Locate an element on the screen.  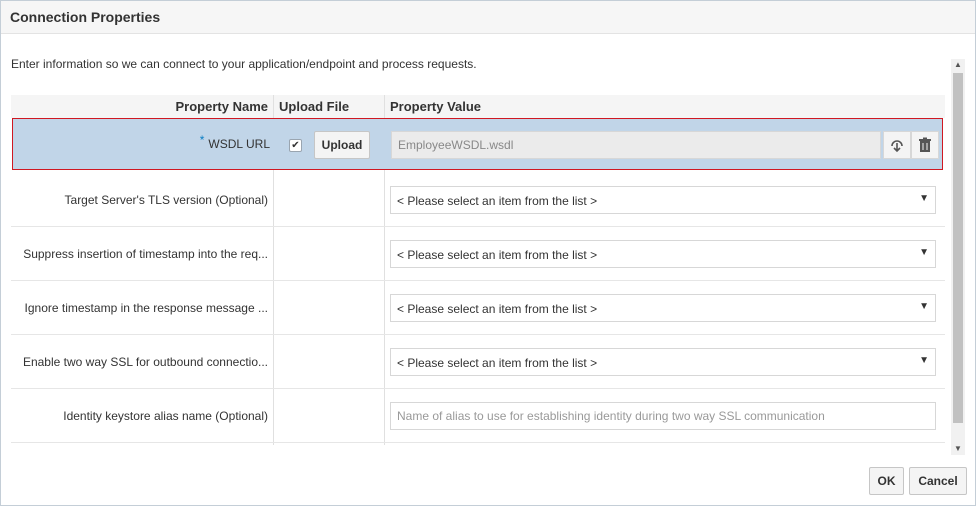
scroll-down-icon: ▼ is located at coordinates (958, 449).